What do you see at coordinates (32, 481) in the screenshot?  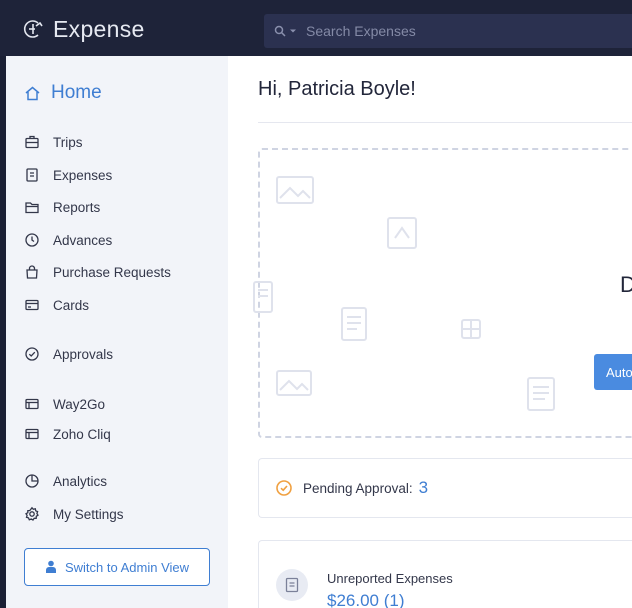 I see `pie-chart-icon` at bounding box center [32, 481].